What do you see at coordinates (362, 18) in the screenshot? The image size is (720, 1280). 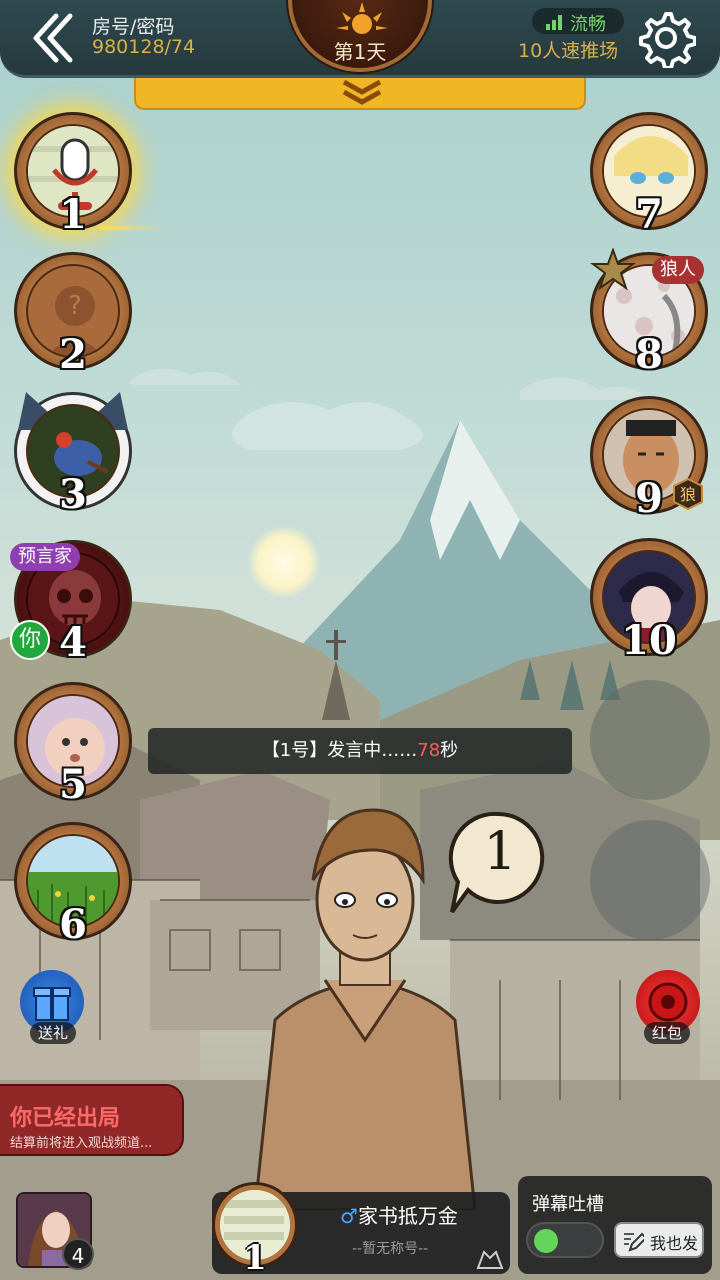 I see `day-sun-icon` at bounding box center [362, 18].